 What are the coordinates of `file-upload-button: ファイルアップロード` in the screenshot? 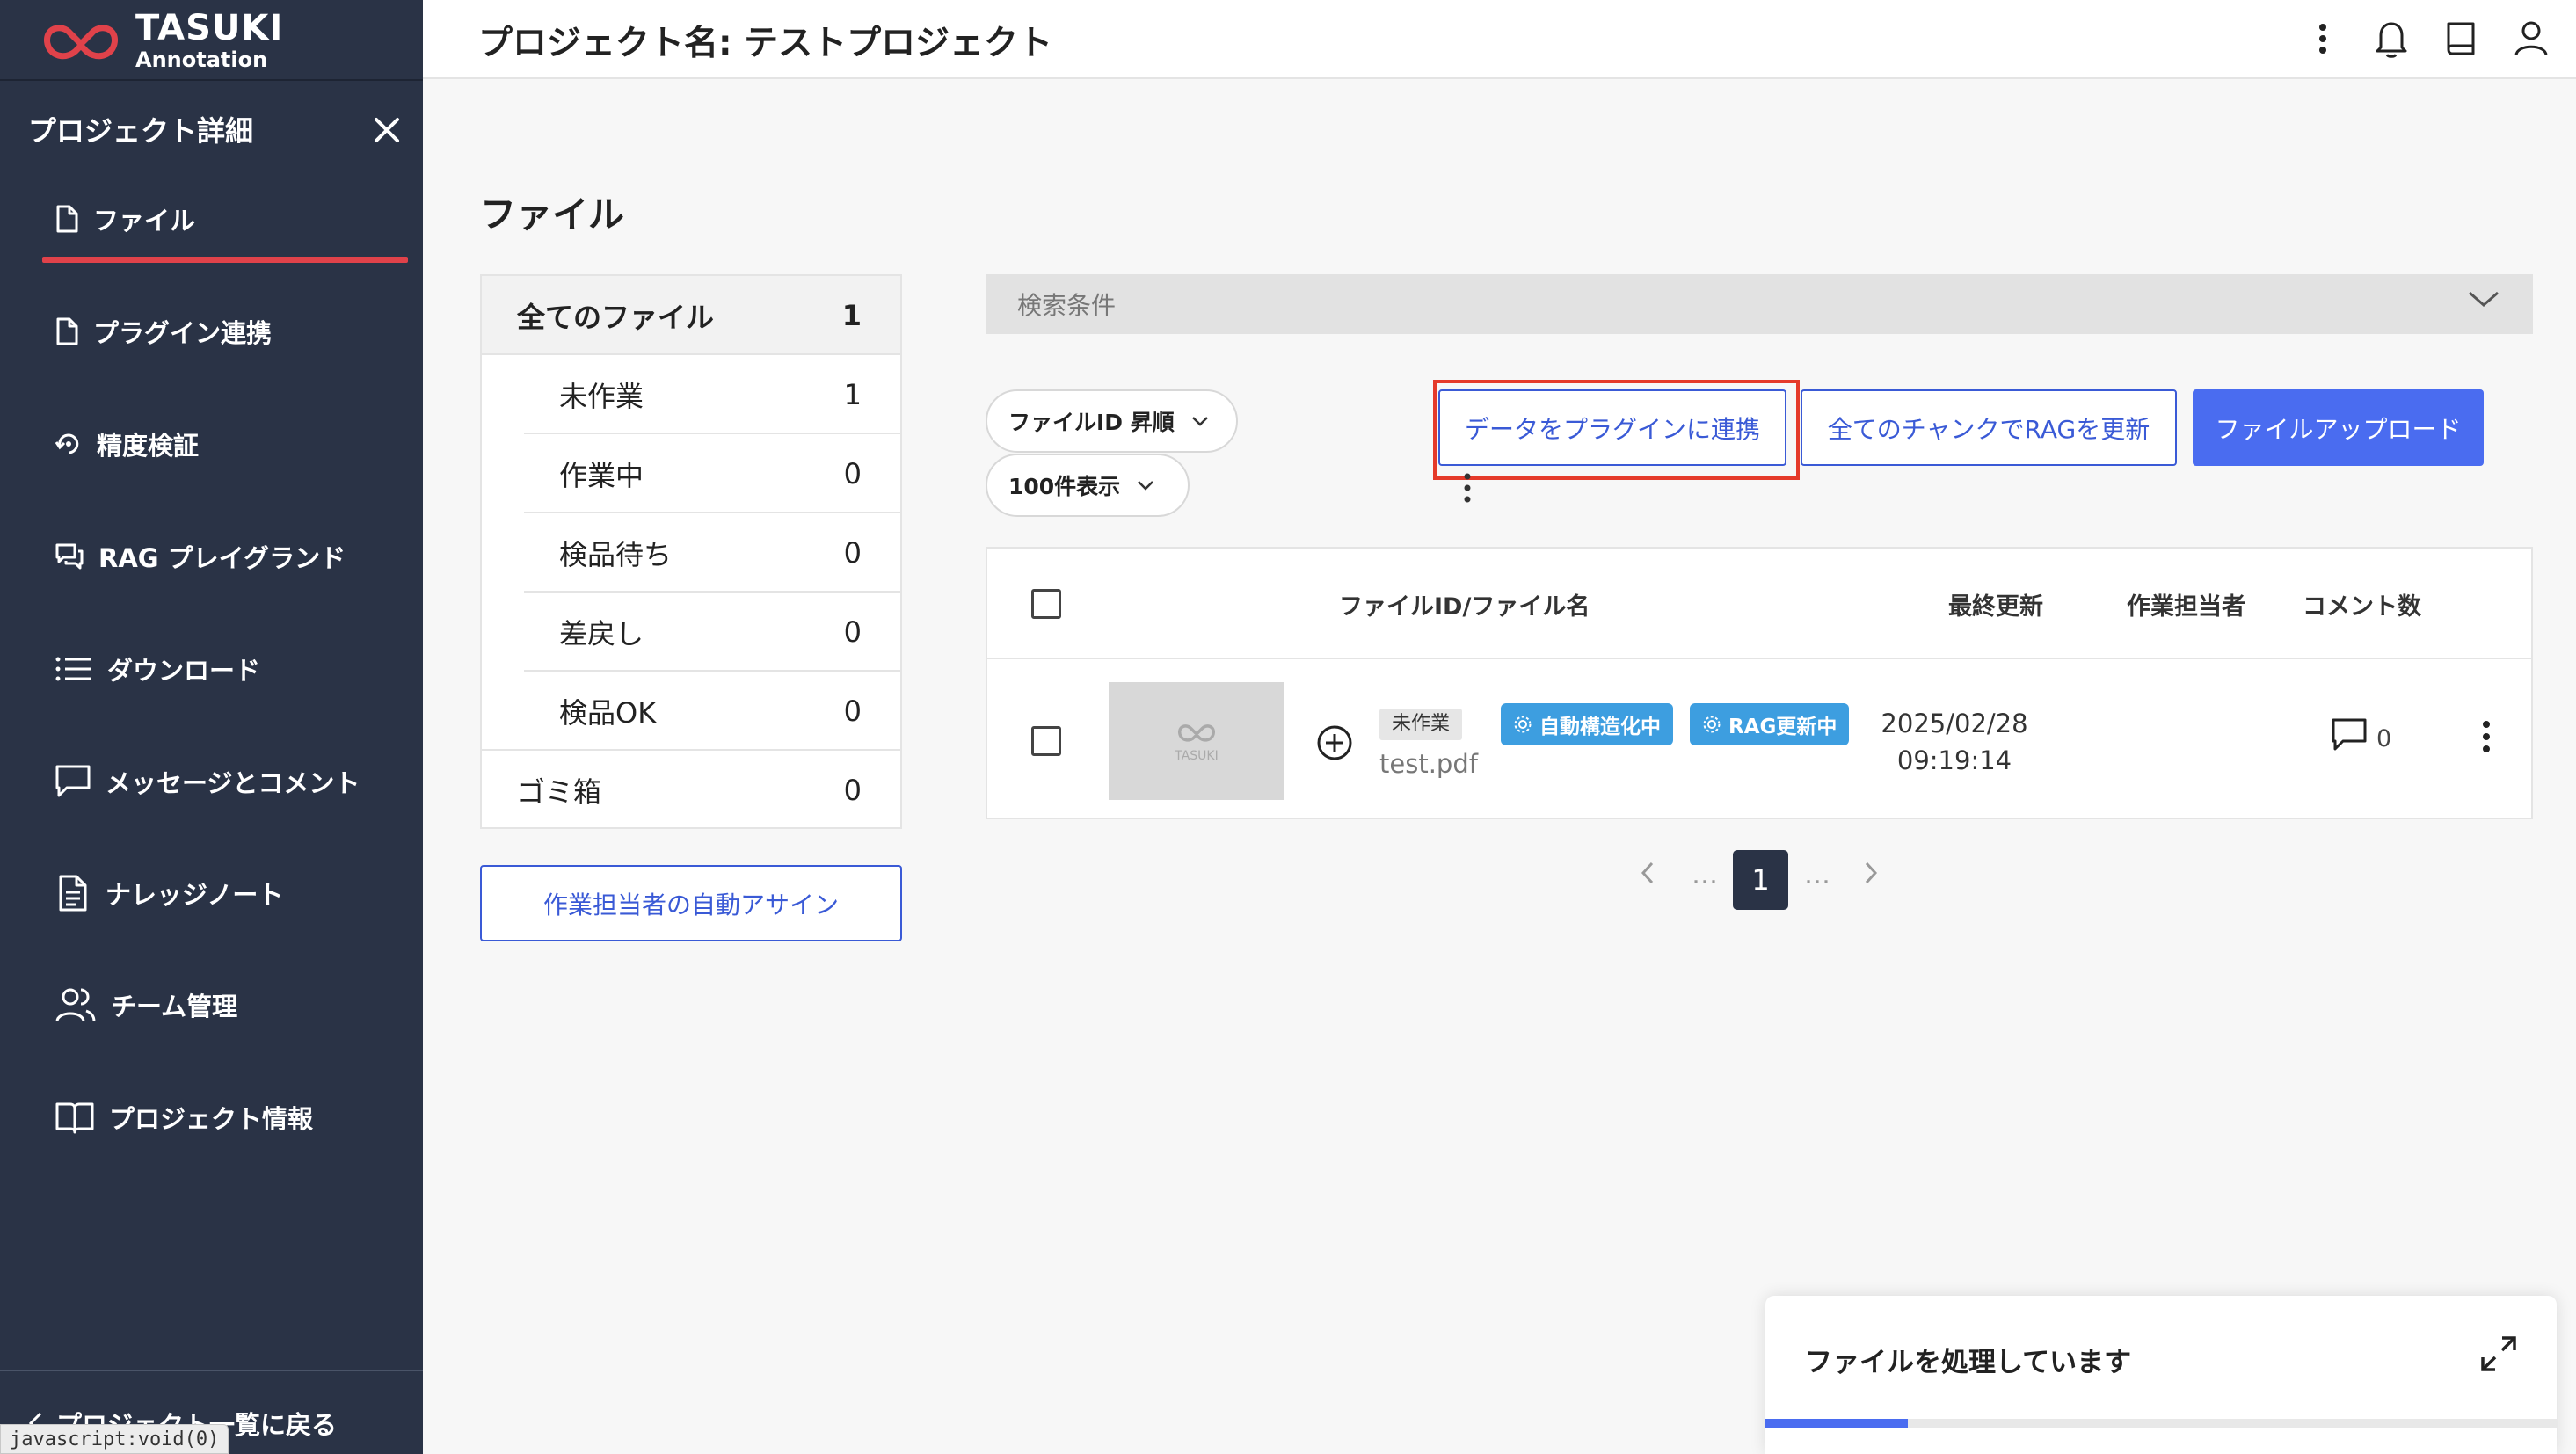 It's located at (2338, 427).